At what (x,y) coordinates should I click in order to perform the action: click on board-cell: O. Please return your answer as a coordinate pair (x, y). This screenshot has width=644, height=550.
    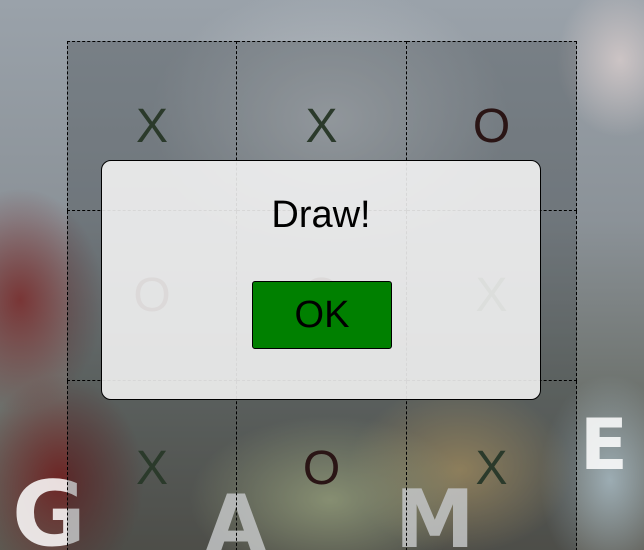
    Looking at the image, I should click on (322, 465).